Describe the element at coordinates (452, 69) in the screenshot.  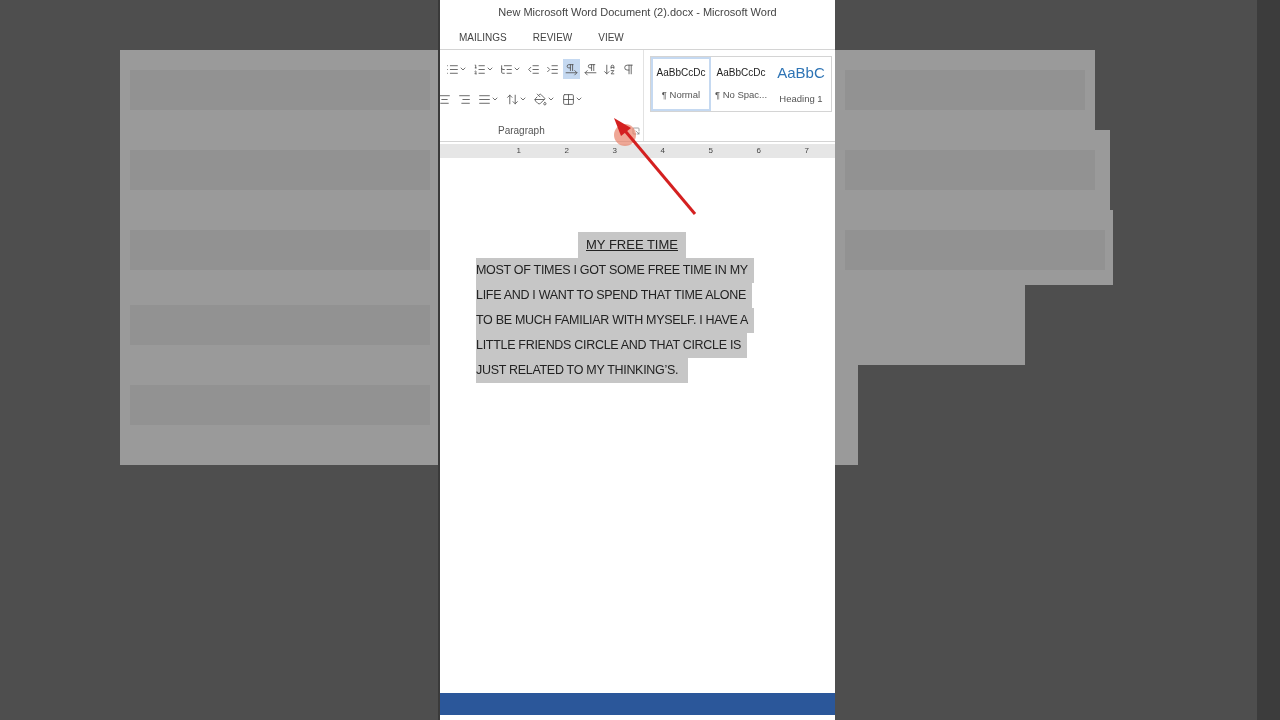
I see `bullets-icon` at that location.